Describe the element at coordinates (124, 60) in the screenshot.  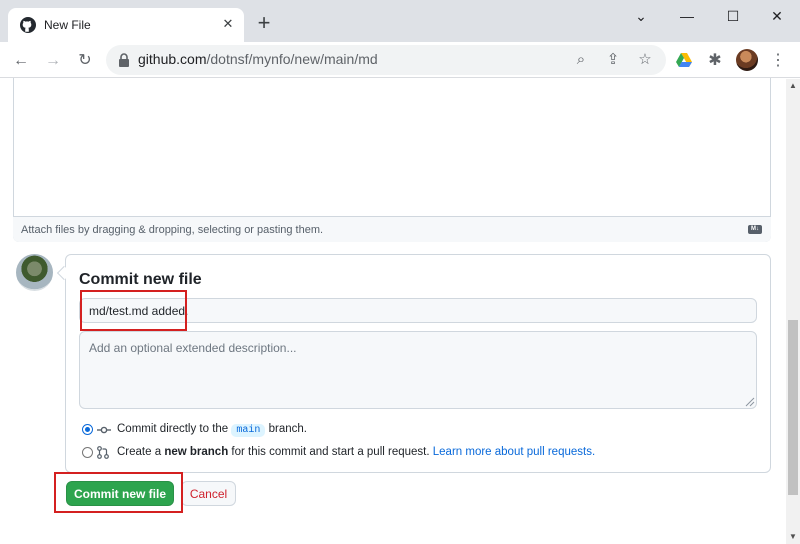
I see `lock-icon` at that location.